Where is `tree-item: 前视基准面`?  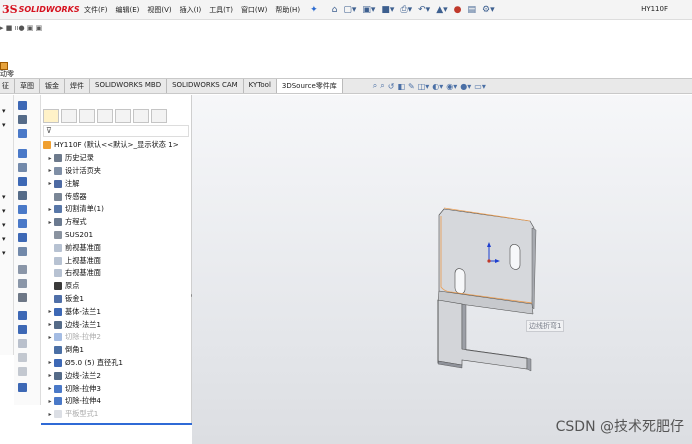 tree-item: 前视基准面 is located at coordinates (116, 247).